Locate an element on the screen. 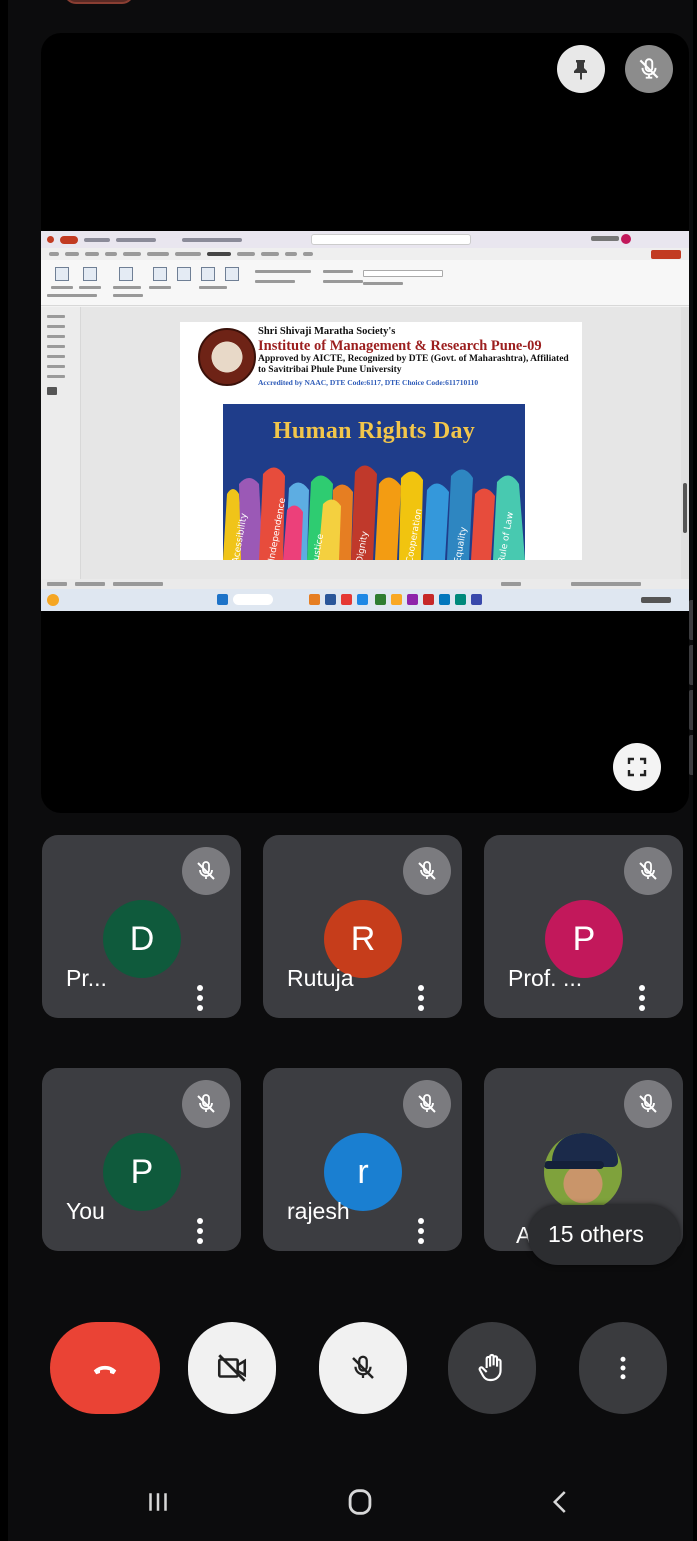 The height and width of the screenshot is (1541, 697). slide-society-name: Shri Shivaji Maratha Society's is located at coordinates (327, 331).